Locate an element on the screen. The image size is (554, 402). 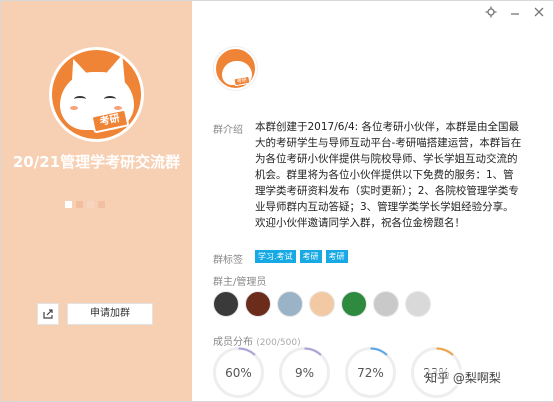
intro-label: 群介绍 is located at coordinates (228, 130).